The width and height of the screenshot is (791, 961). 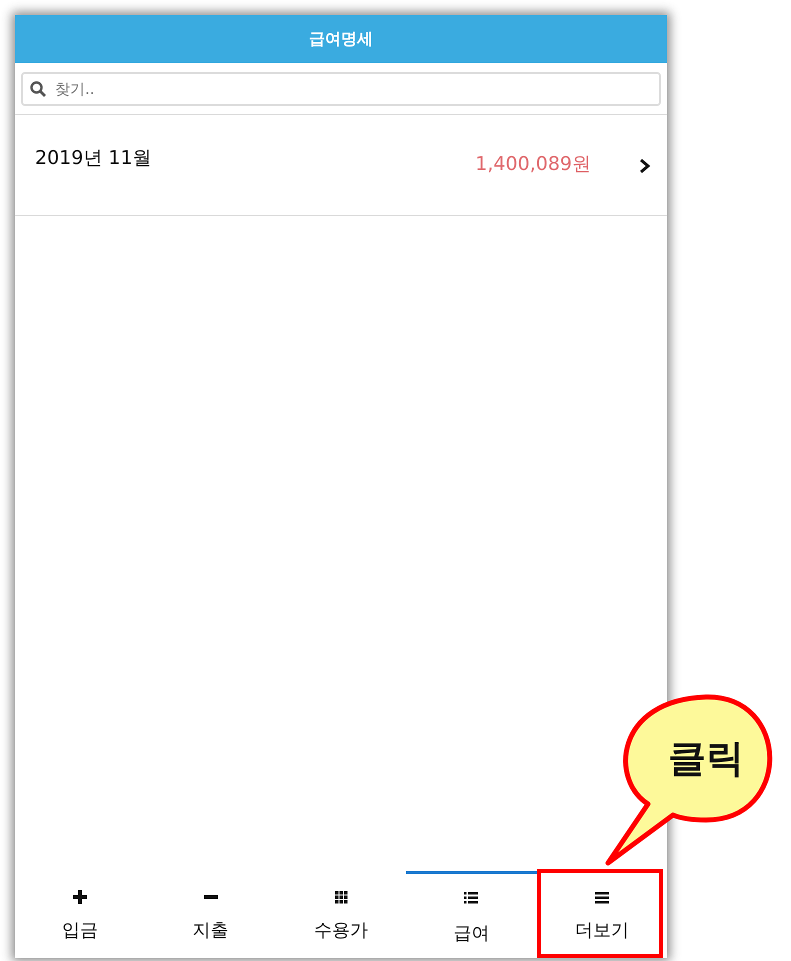 I want to click on grid-icon, so click(x=341, y=897).